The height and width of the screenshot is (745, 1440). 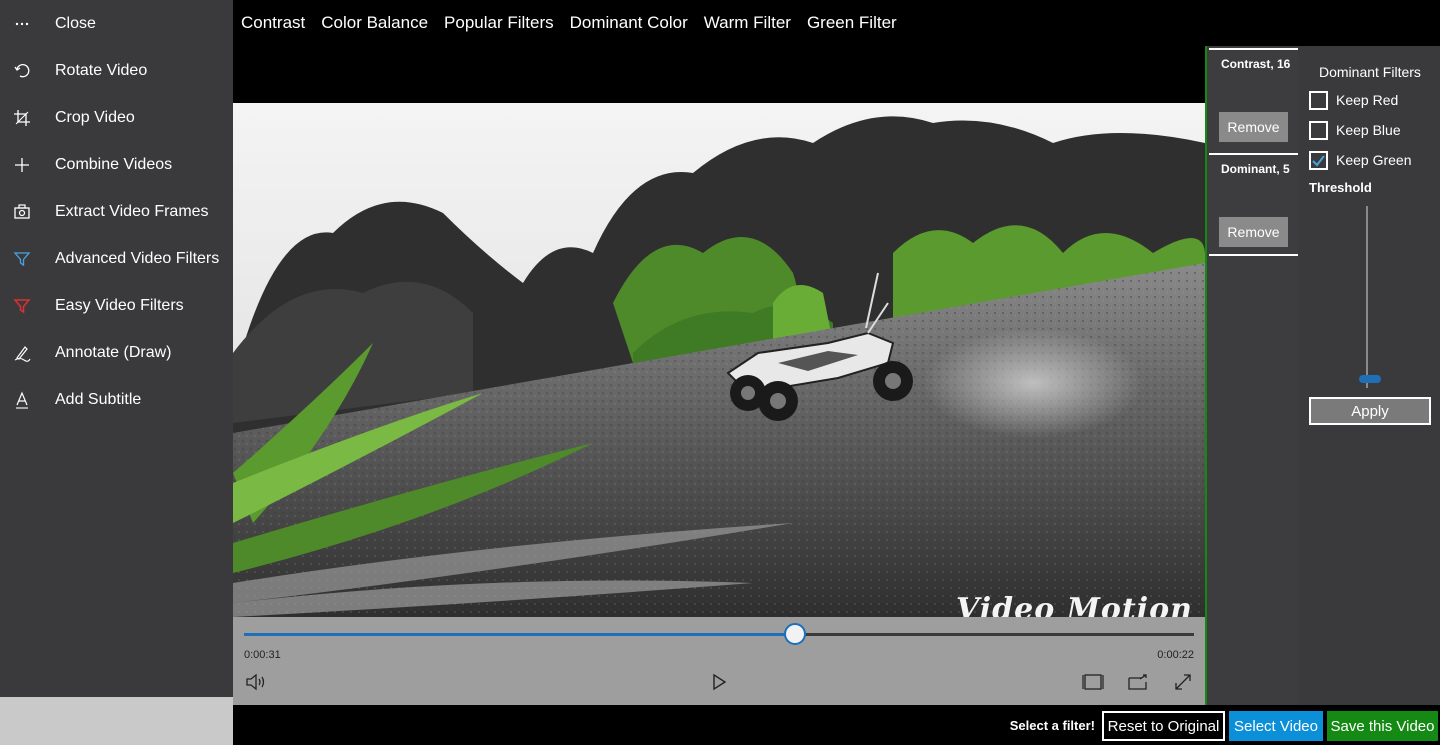 What do you see at coordinates (1052, 725) in the screenshot?
I see `status-hint: Select a filter!` at bounding box center [1052, 725].